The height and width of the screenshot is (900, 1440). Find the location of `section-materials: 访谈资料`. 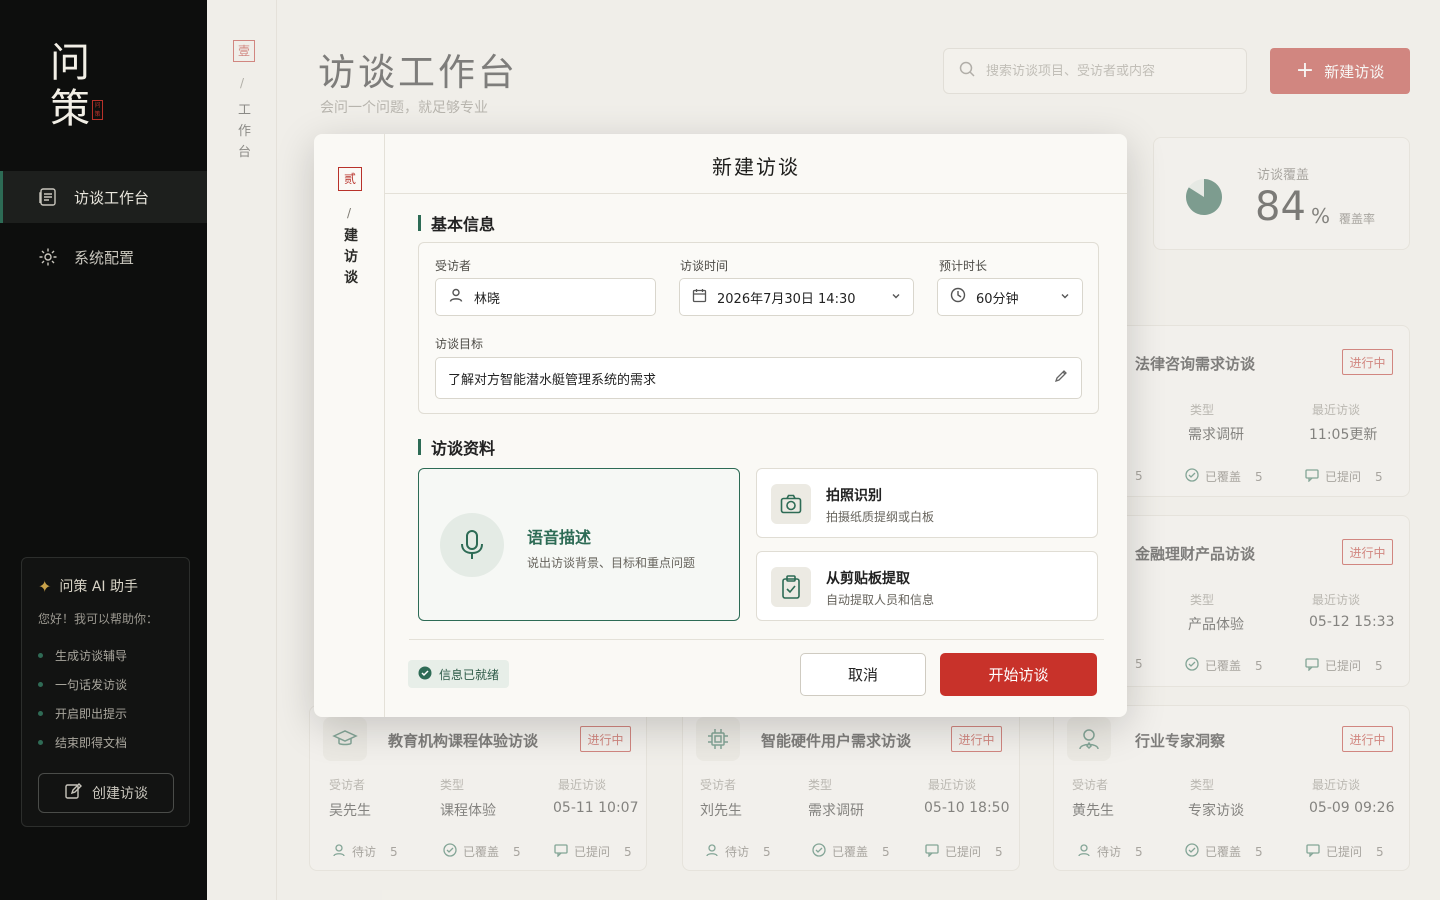

section-materials: 访谈资料 is located at coordinates (456, 447).